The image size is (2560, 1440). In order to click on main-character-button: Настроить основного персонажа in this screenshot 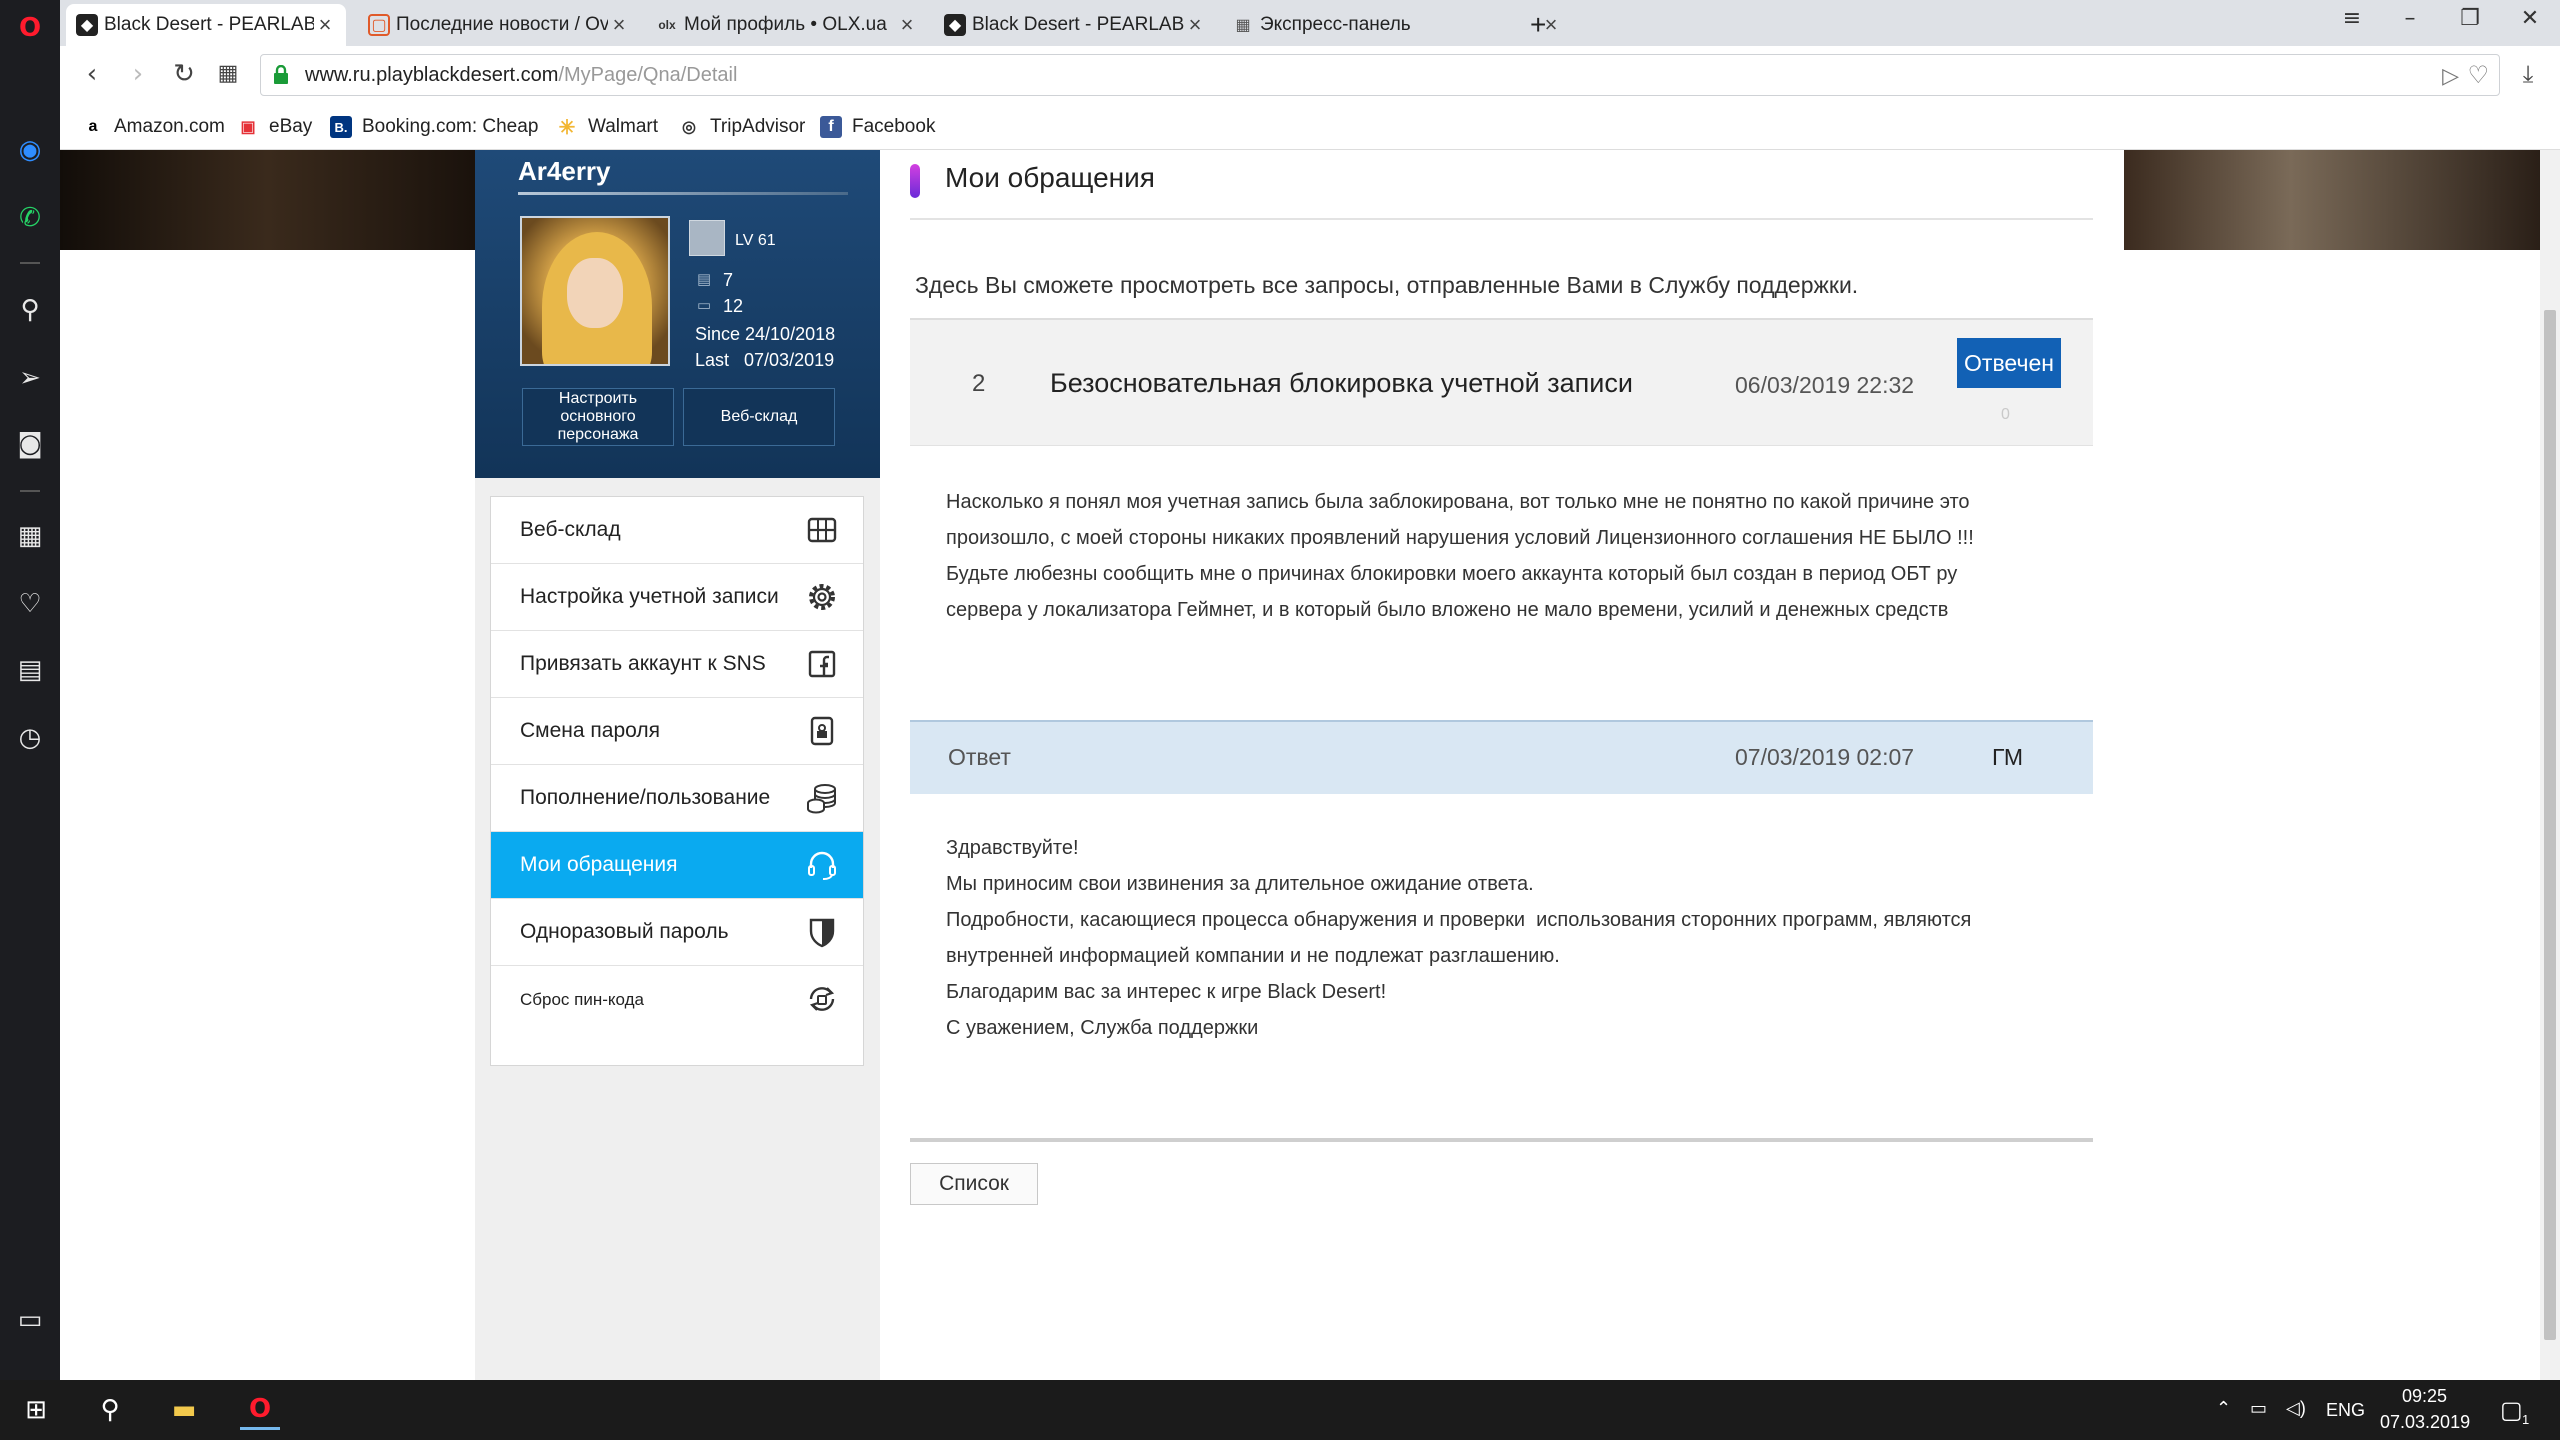, I will do `click(598, 417)`.